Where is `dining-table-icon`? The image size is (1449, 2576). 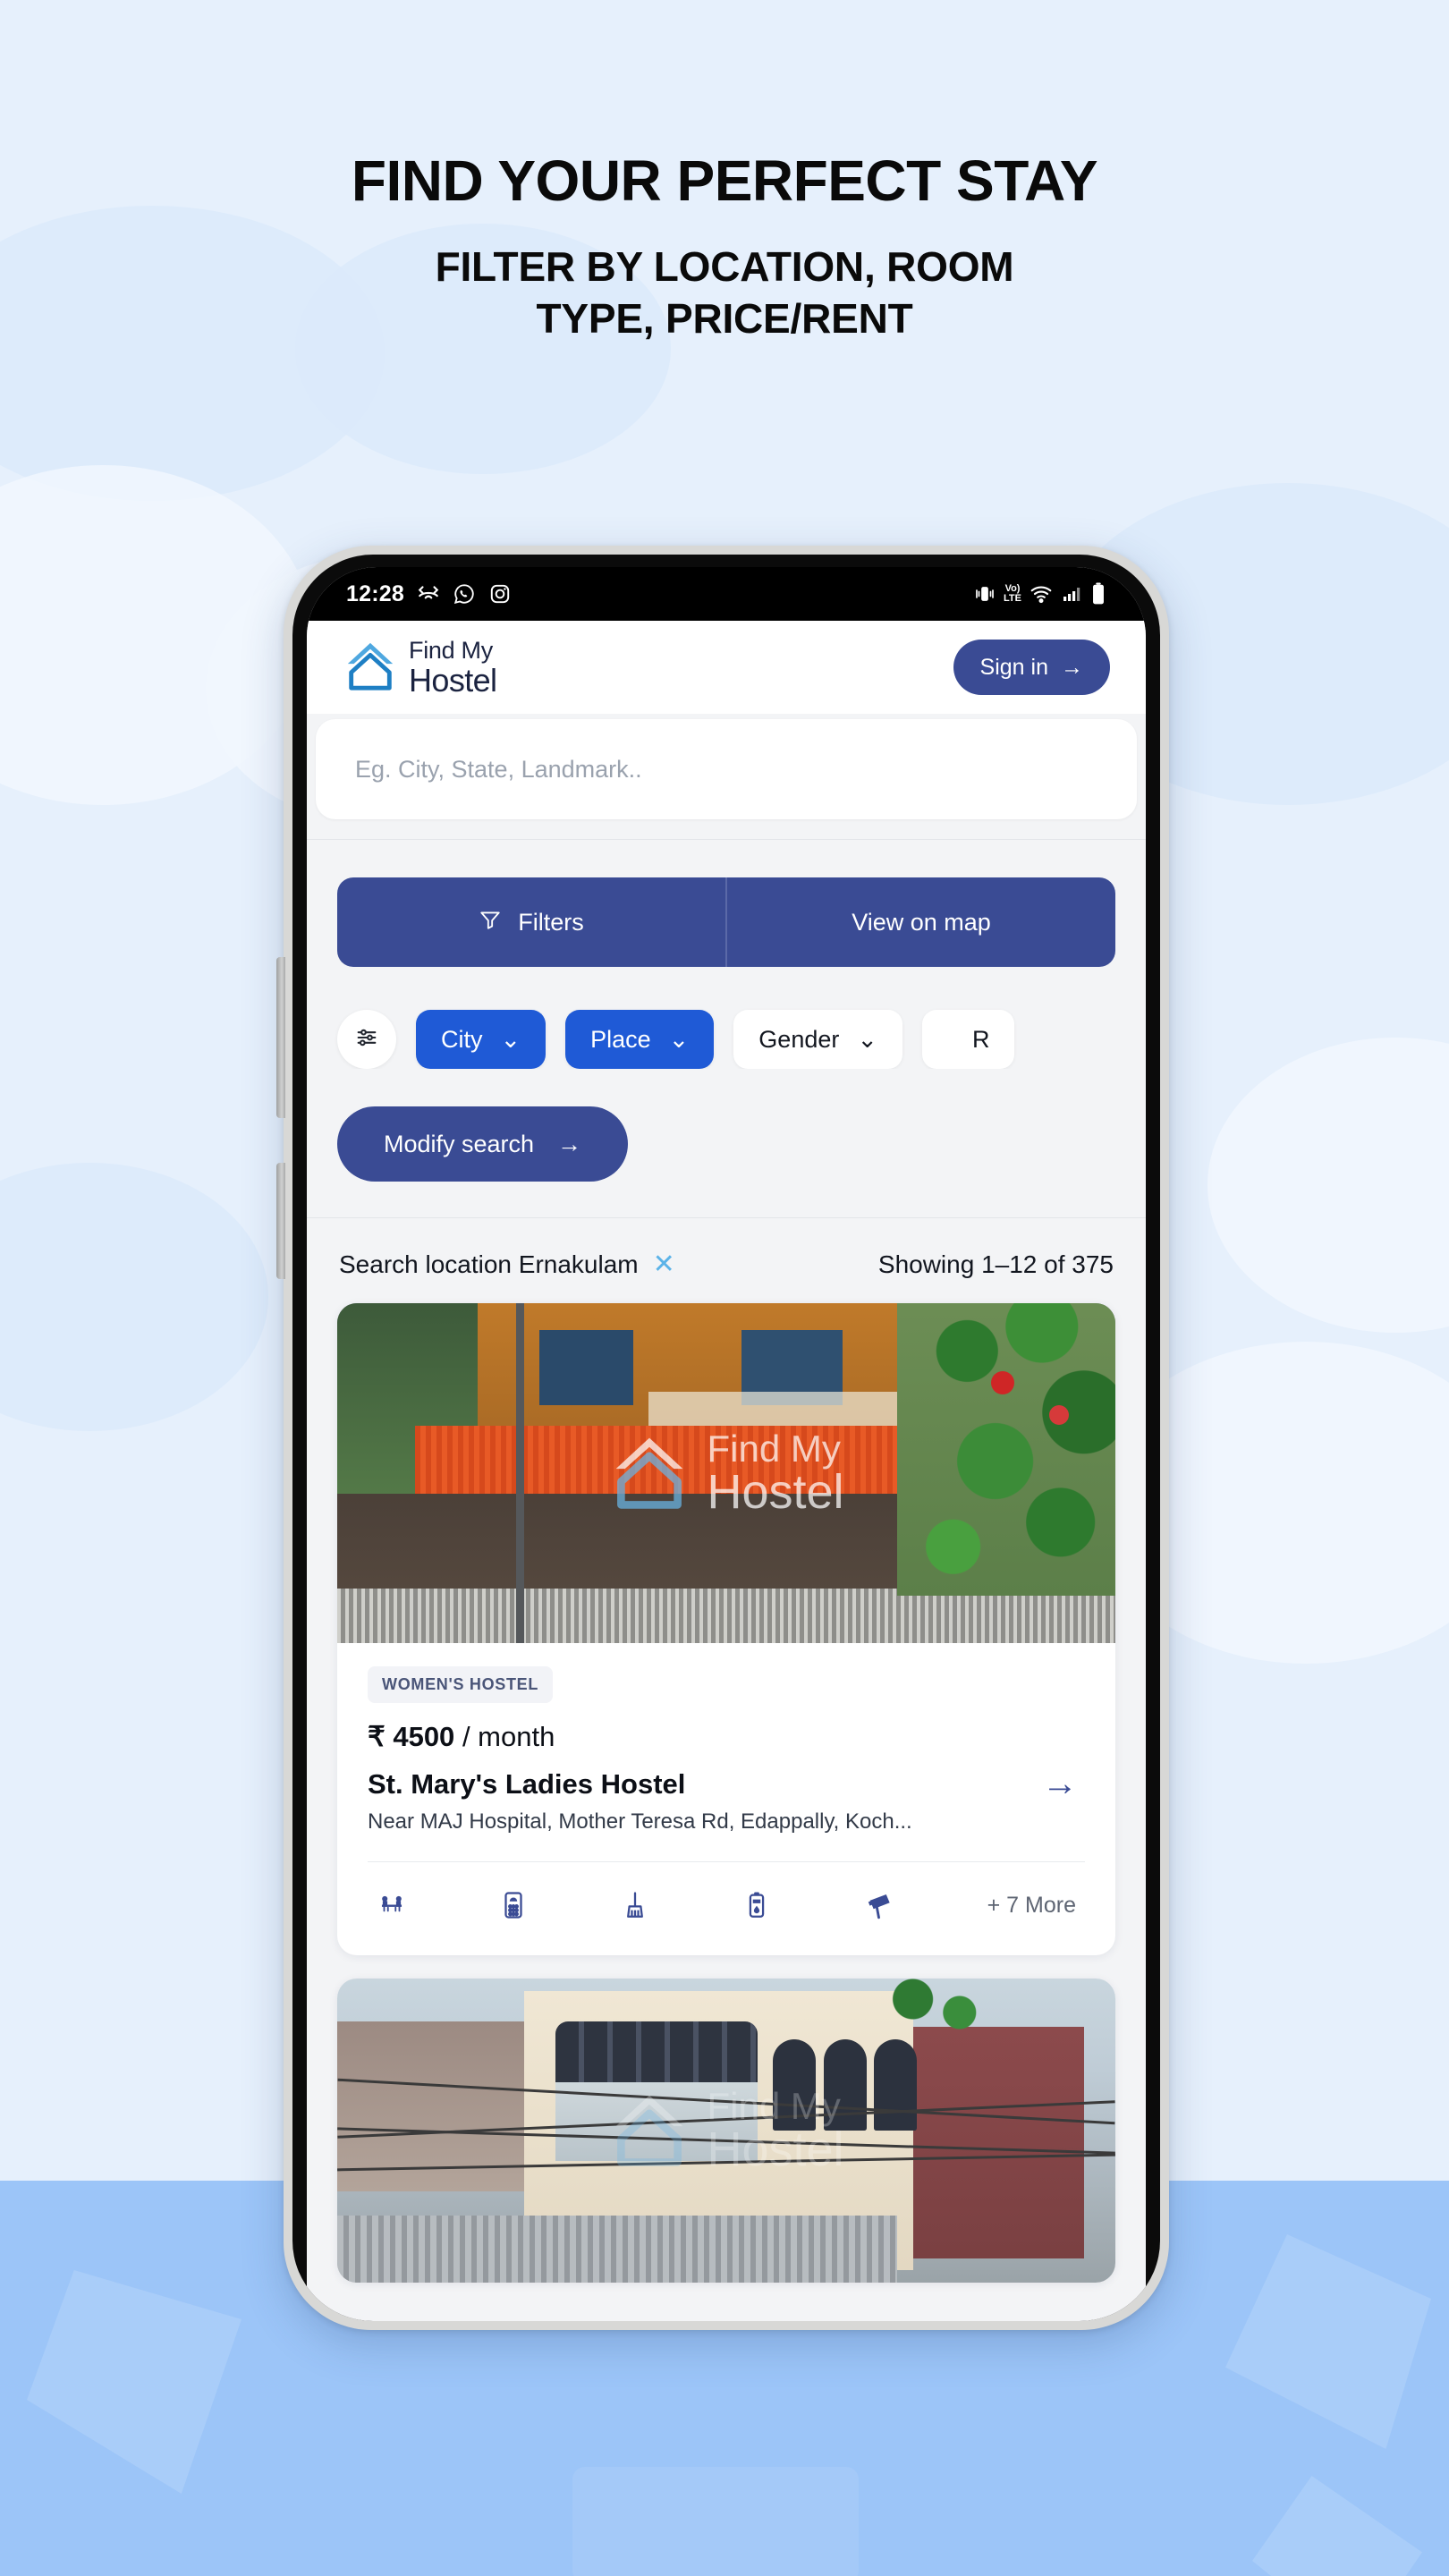 dining-table-icon is located at coordinates (392, 1905).